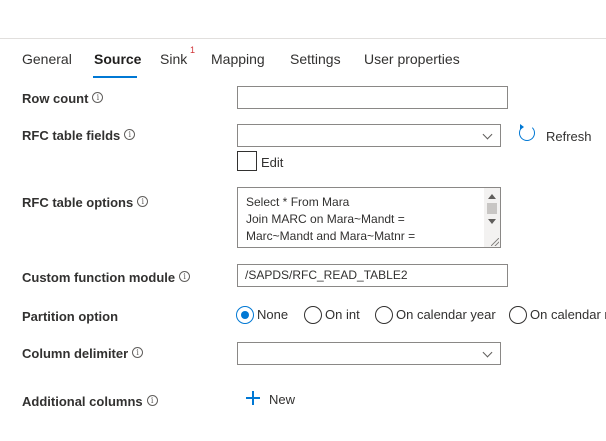 Image resolution: width=606 pixels, height=441 pixels. What do you see at coordinates (298, 202) in the screenshot?
I see `text-line: Select * From Mara` at bounding box center [298, 202].